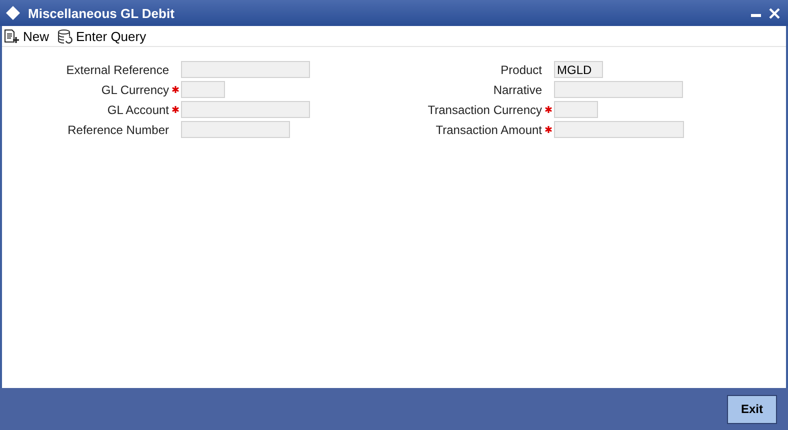  Describe the element at coordinates (12, 36) in the screenshot. I see `new-document-icon` at that location.